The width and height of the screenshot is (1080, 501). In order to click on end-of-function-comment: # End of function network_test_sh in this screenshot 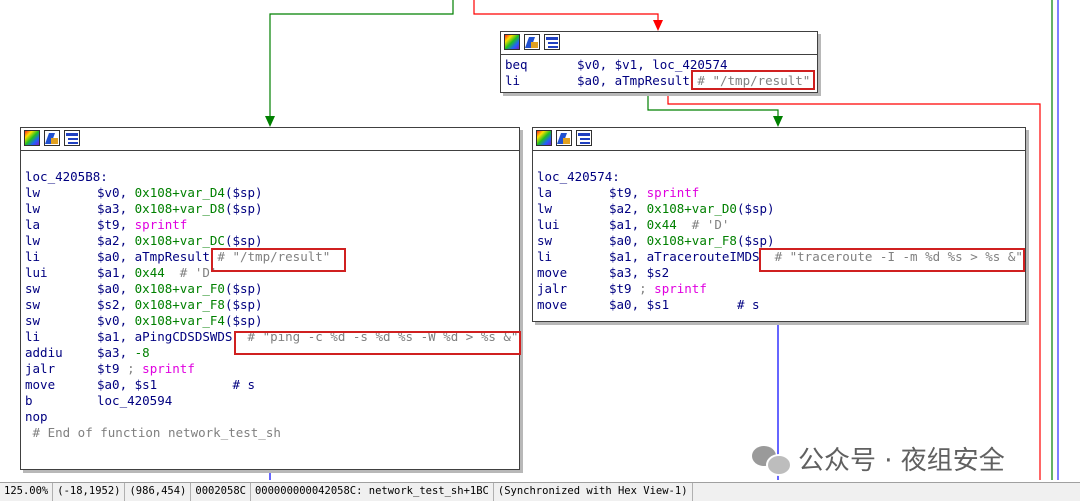, I will do `click(153, 432)`.